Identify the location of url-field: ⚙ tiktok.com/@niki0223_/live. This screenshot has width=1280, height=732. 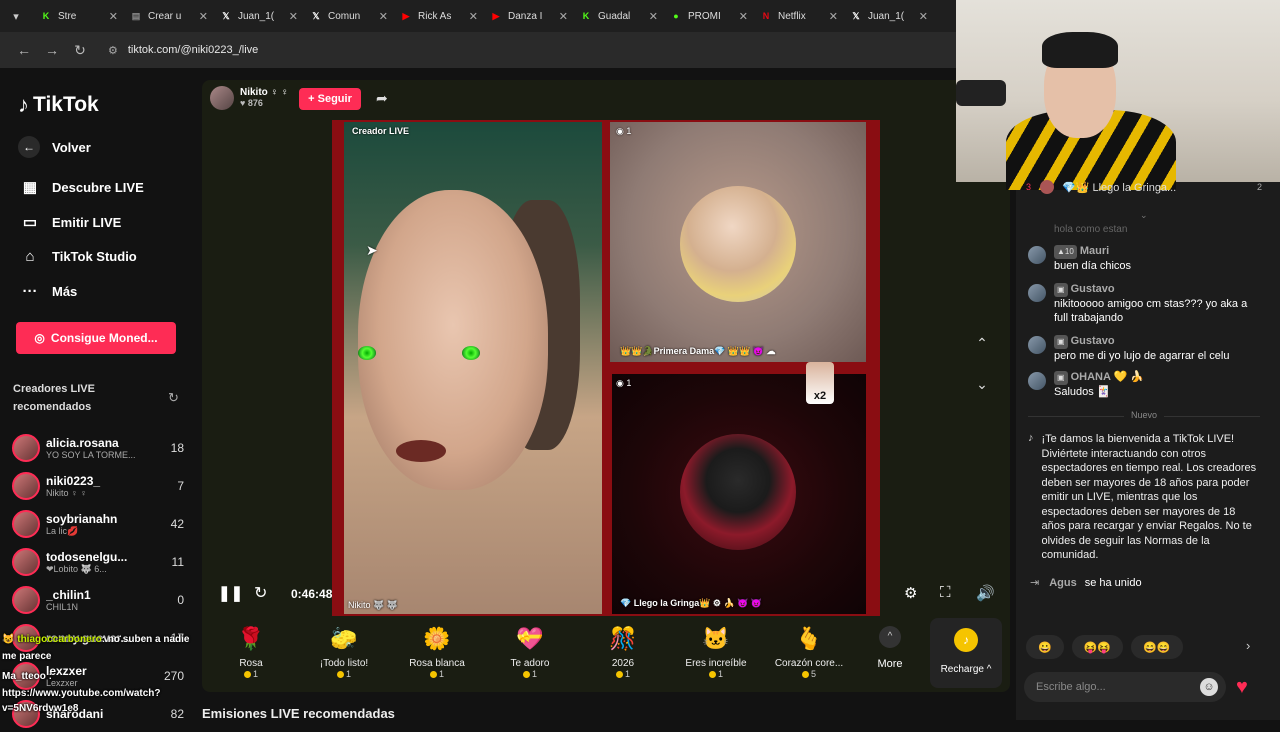
(183, 50).